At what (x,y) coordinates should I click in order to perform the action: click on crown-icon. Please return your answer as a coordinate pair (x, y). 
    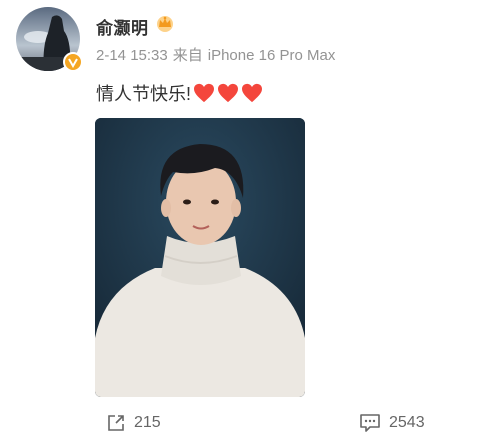
    Looking at the image, I should click on (165, 24).